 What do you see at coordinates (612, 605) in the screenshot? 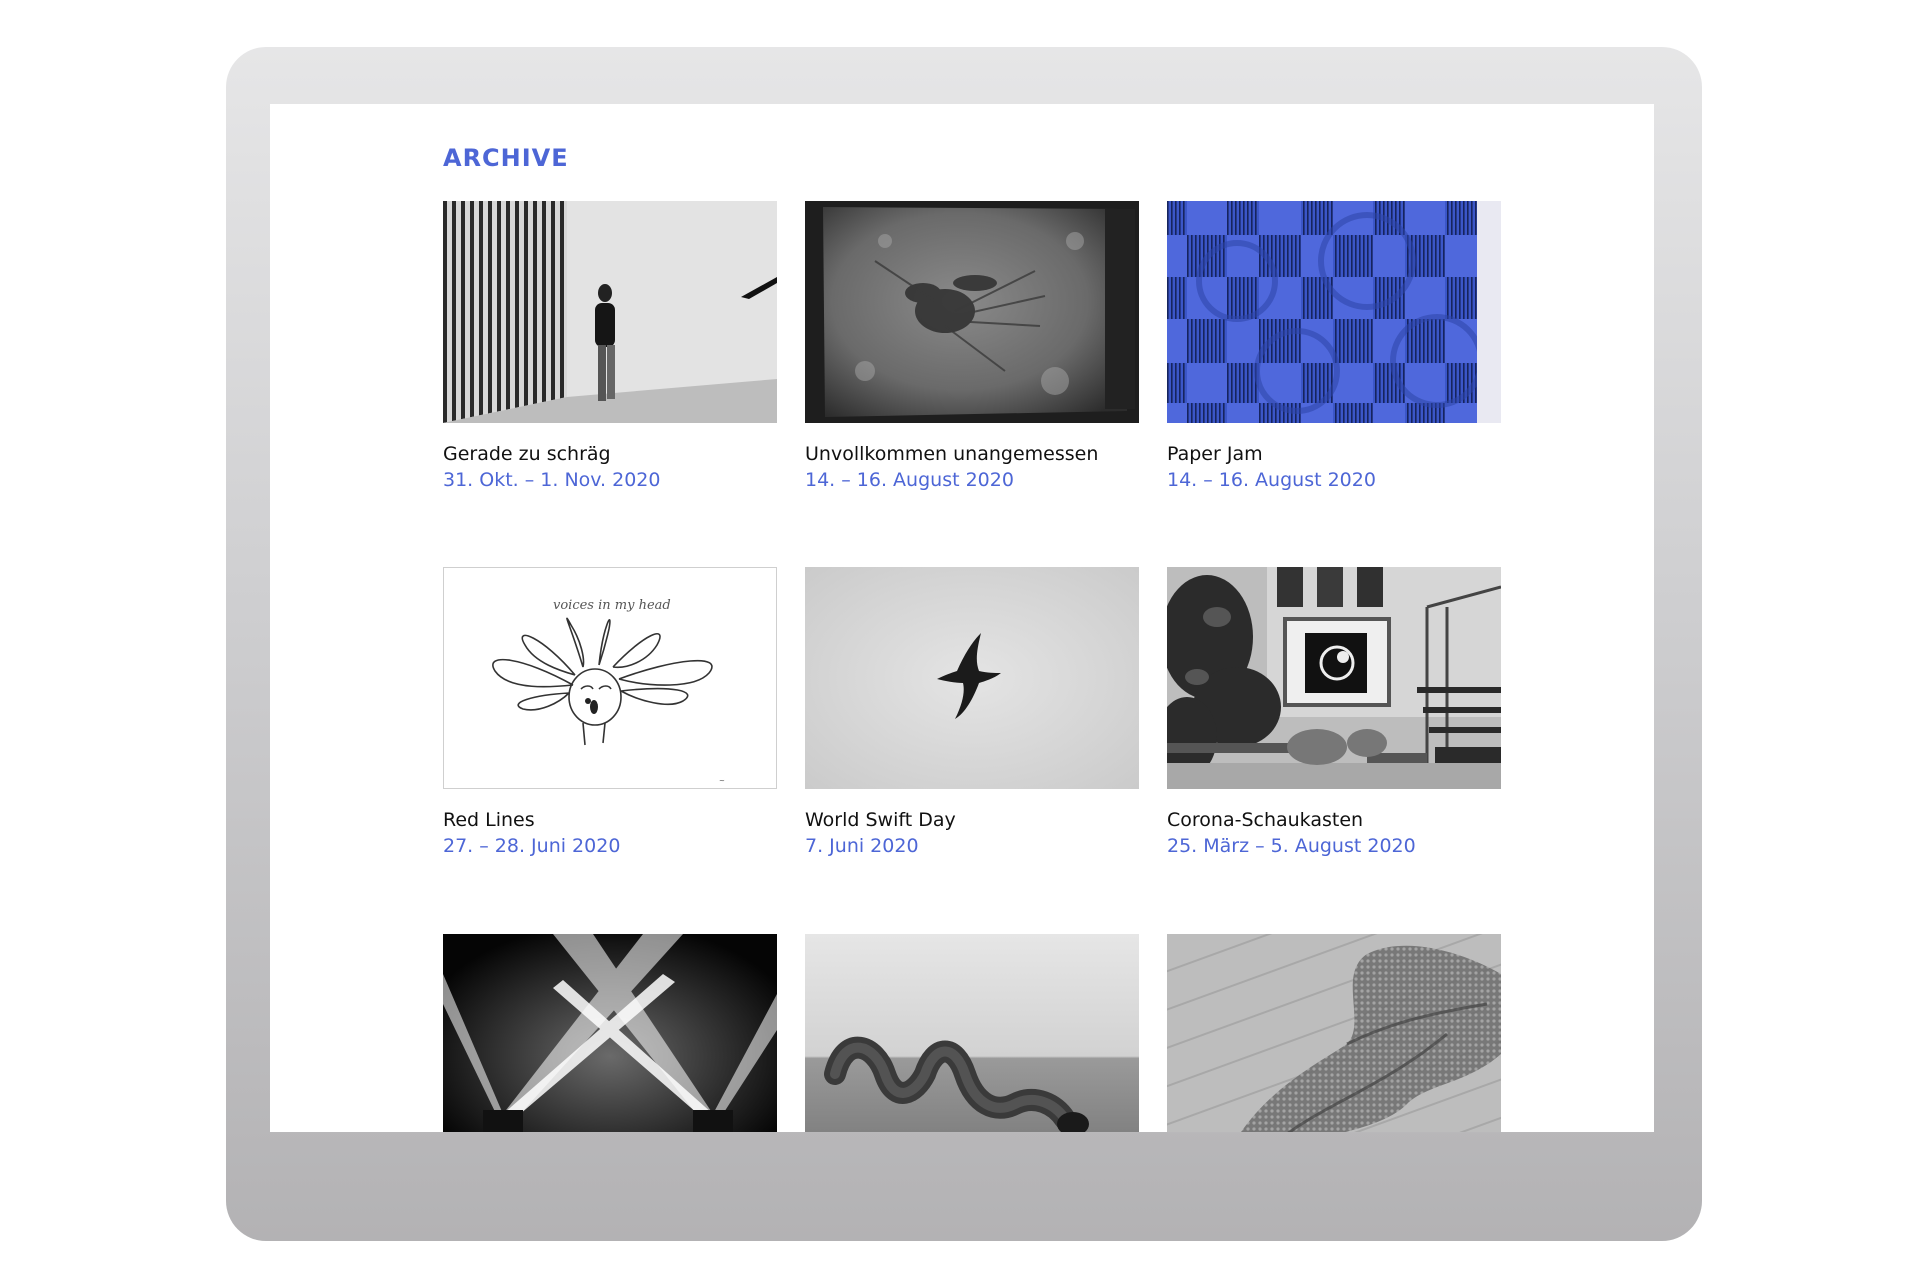
I see `drawing-caption: voices in my head` at bounding box center [612, 605].